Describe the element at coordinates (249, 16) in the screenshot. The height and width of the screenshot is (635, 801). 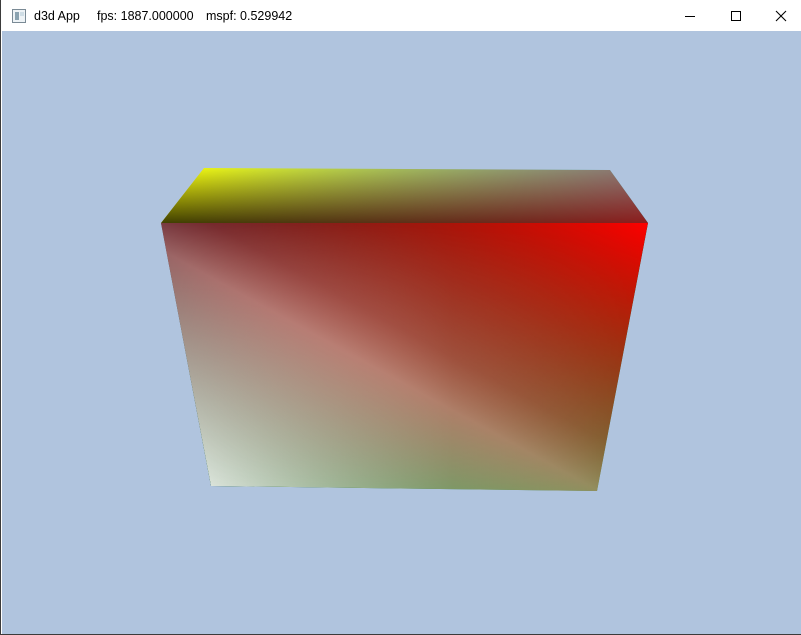
I see `mspf-readout: mspf: 0.529942` at that location.